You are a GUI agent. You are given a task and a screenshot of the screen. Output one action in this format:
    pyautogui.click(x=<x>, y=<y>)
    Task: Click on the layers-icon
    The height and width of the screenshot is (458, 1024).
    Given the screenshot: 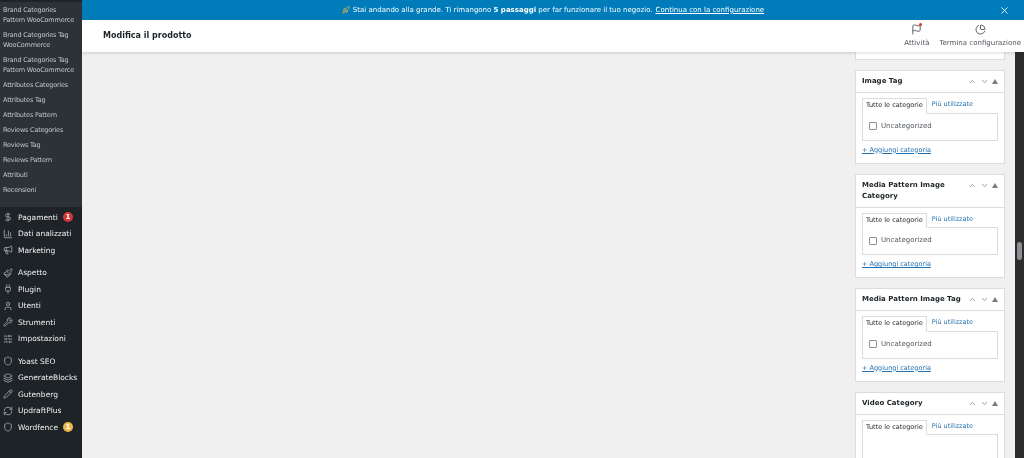 What is the action you would take?
    pyautogui.click(x=8, y=377)
    